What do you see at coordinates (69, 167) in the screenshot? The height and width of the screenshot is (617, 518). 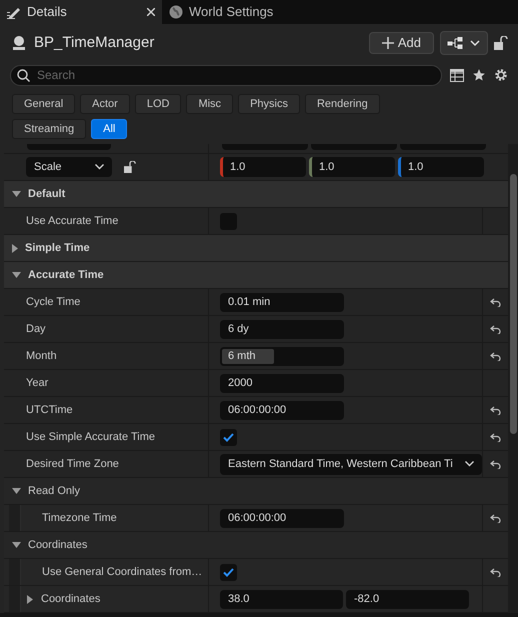 I see `scale-dropdown: Scale` at bounding box center [69, 167].